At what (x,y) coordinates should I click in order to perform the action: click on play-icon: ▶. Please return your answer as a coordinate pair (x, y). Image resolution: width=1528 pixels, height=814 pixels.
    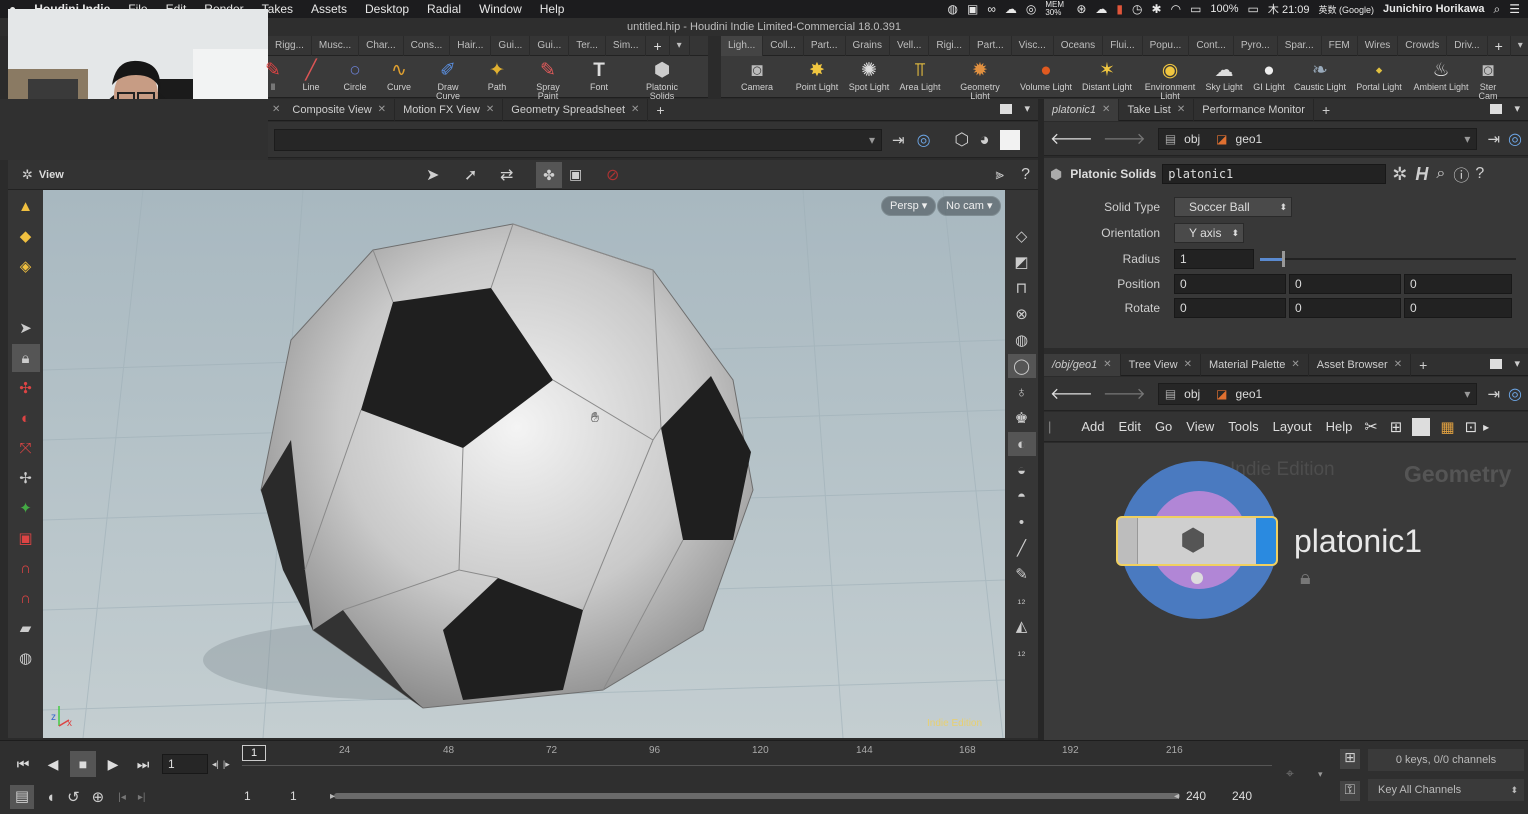
    Looking at the image, I should click on (113, 764).